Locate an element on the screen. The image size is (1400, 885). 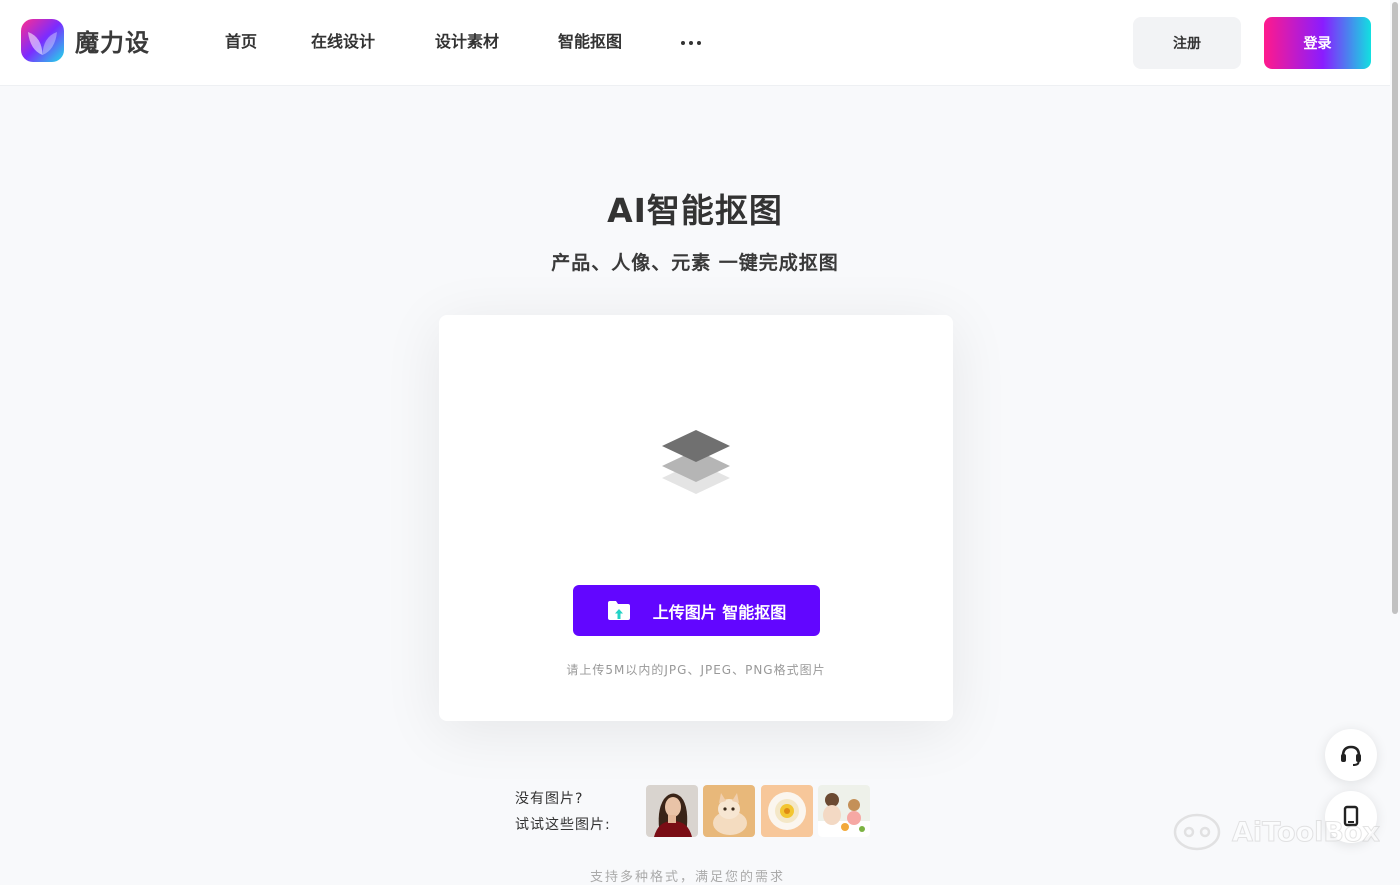
samples-label-line2: 试试这些图片: is located at coordinates (563, 825).